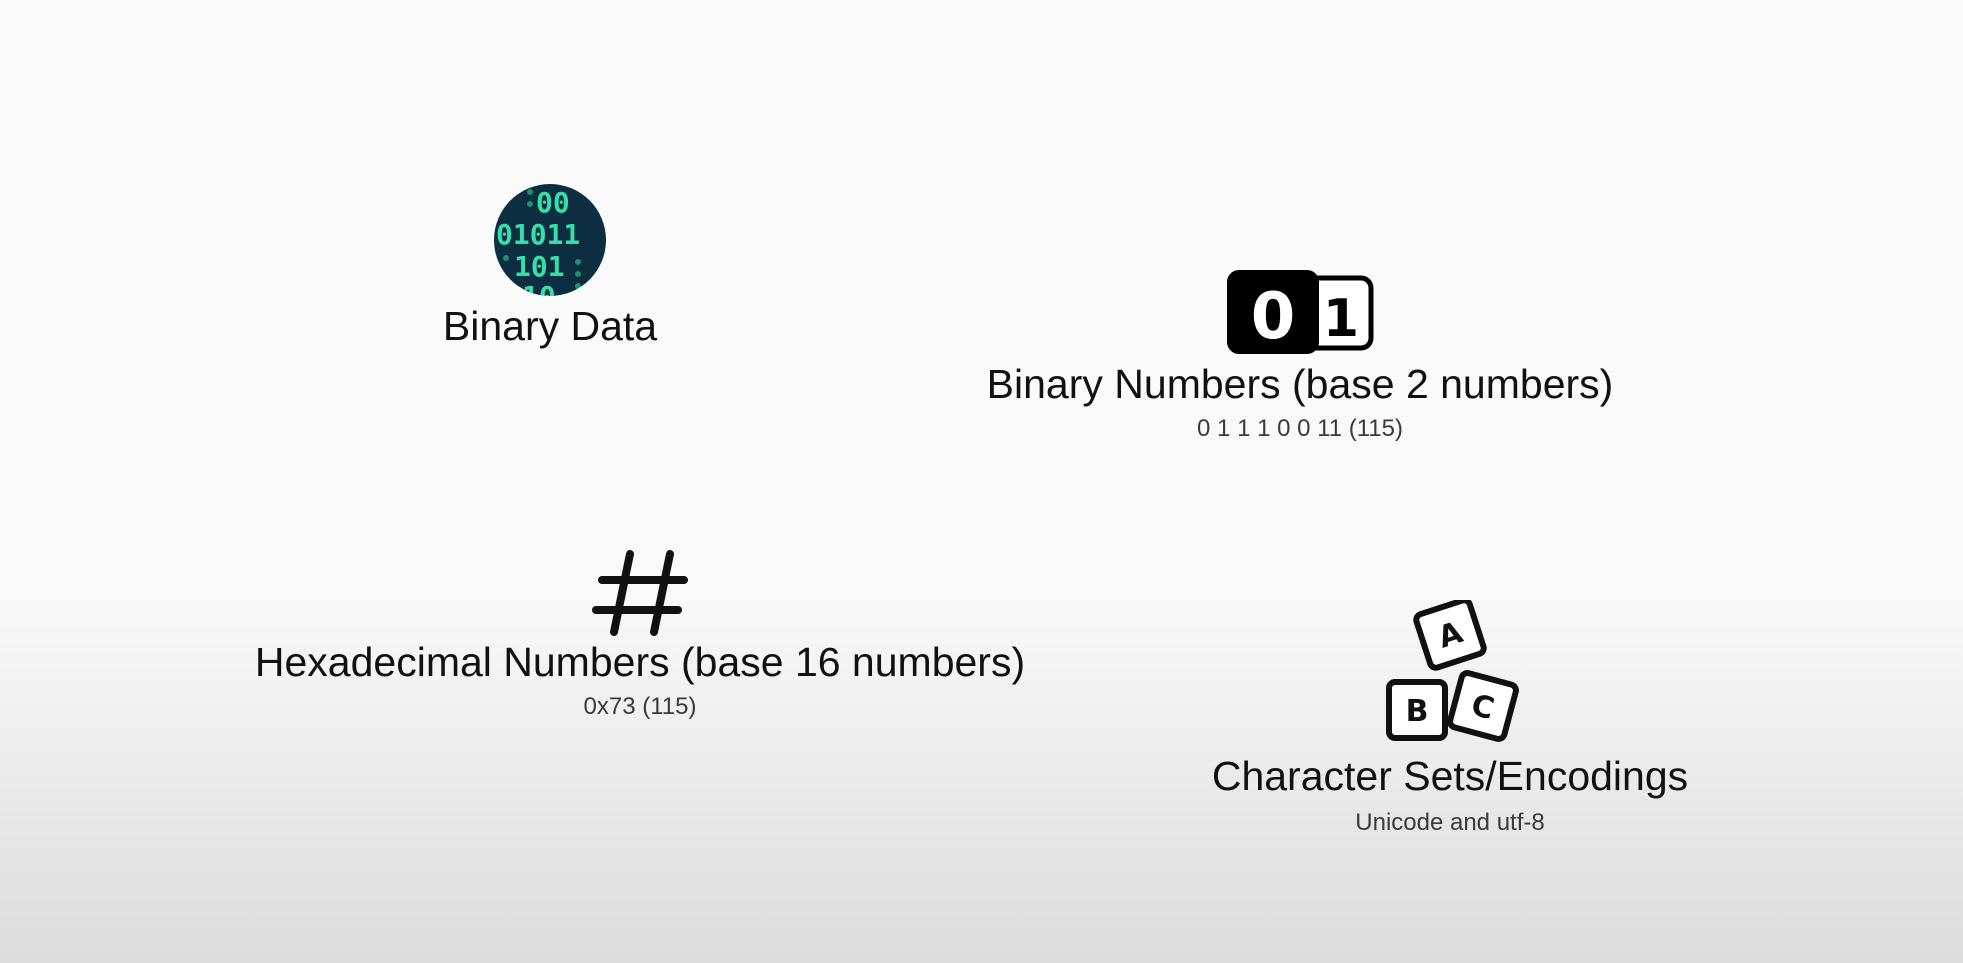 Image resolution: width=1963 pixels, height=963 pixels. Describe the element at coordinates (539, 266) in the screenshot. I see `binary-glyph-row-3: 101` at that location.